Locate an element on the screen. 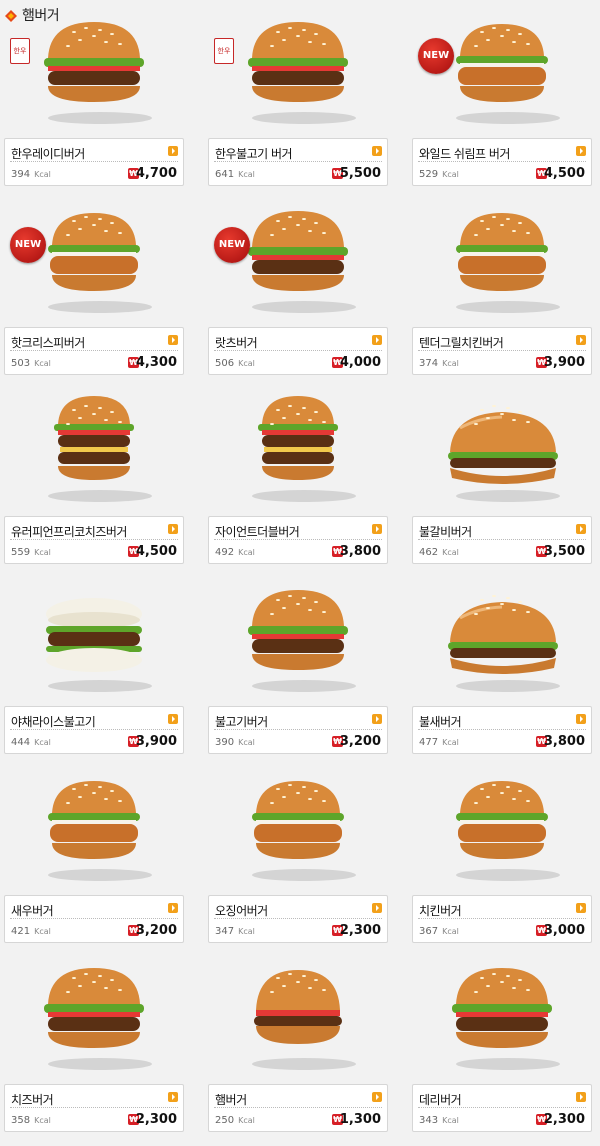 The height and width of the screenshot is (1146, 600). menu-item: 한우 한우레이디버거 394 Kcal ₩4,700 is located at coordinates (94, 93).